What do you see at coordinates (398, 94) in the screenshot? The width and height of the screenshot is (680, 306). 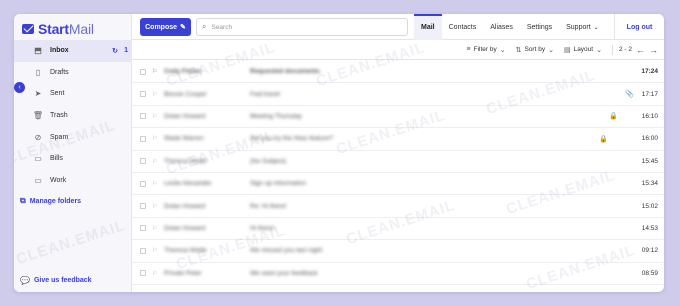 I see `message-row: ⚐ Bessie Cooper Fwd:travel 📎 17:17` at bounding box center [398, 94].